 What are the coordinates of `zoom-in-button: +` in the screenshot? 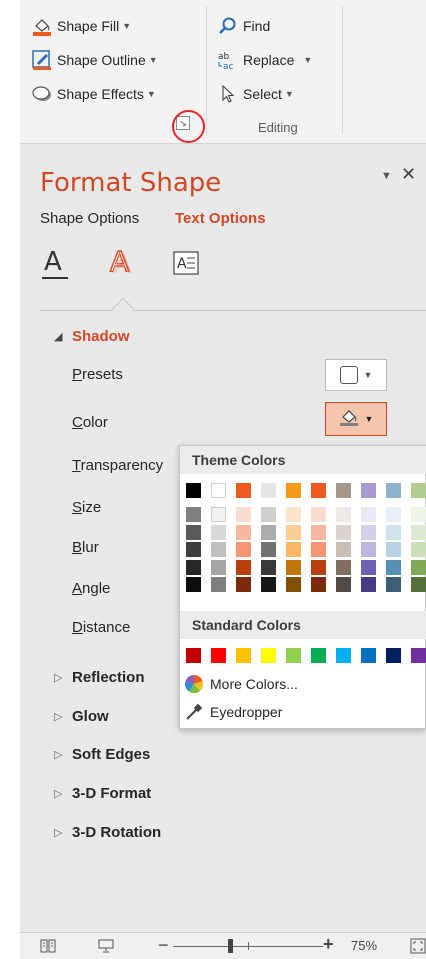 It's located at (328, 944).